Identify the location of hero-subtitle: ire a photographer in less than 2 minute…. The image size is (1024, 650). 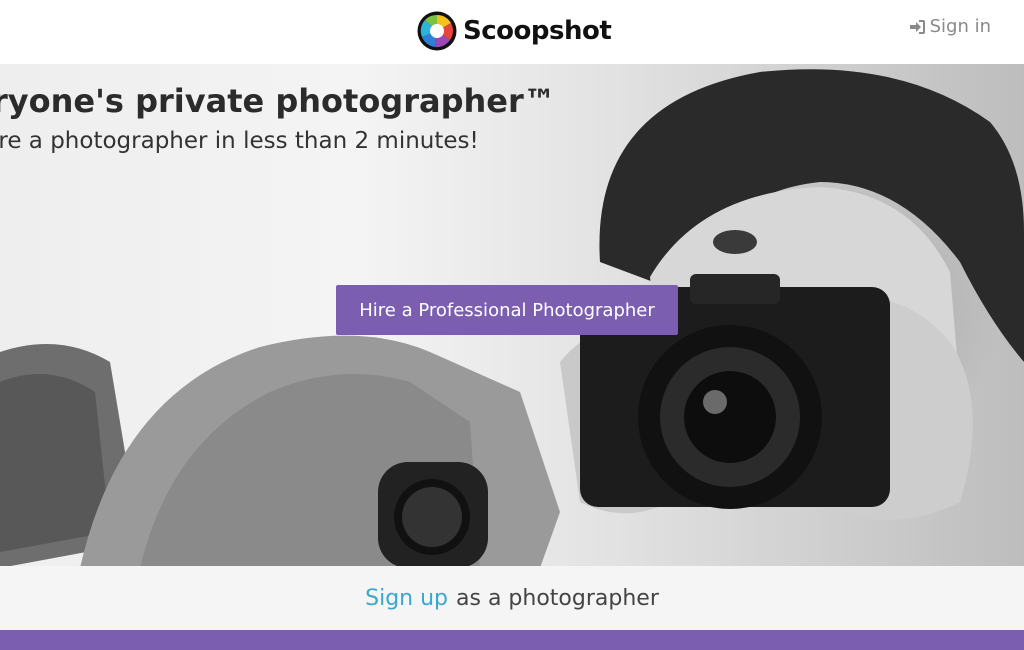
(239, 141).